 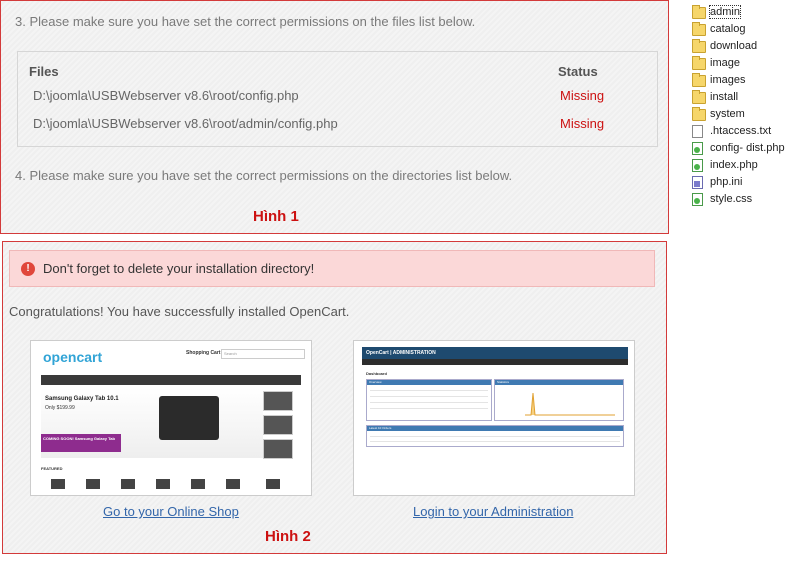 What do you see at coordinates (727, 114) in the screenshot?
I see `file-name: system` at bounding box center [727, 114].